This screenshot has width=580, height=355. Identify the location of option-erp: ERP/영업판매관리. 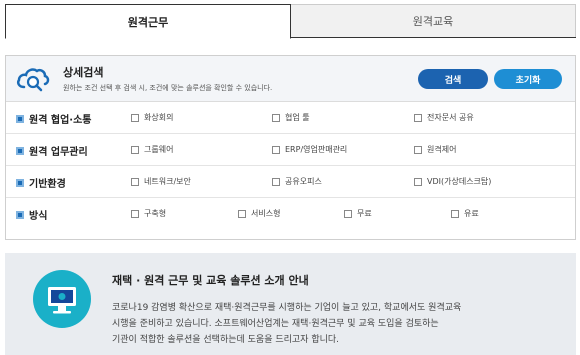
(309, 149).